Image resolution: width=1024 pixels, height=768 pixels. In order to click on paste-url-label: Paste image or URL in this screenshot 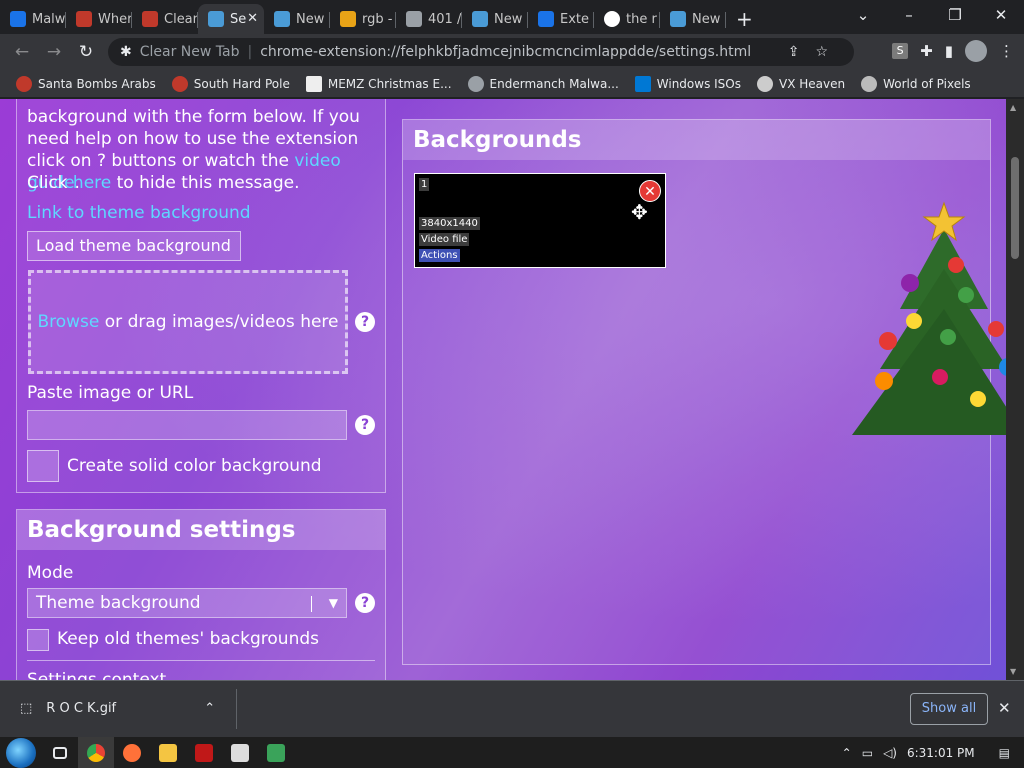, I will do `click(110, 393)`.